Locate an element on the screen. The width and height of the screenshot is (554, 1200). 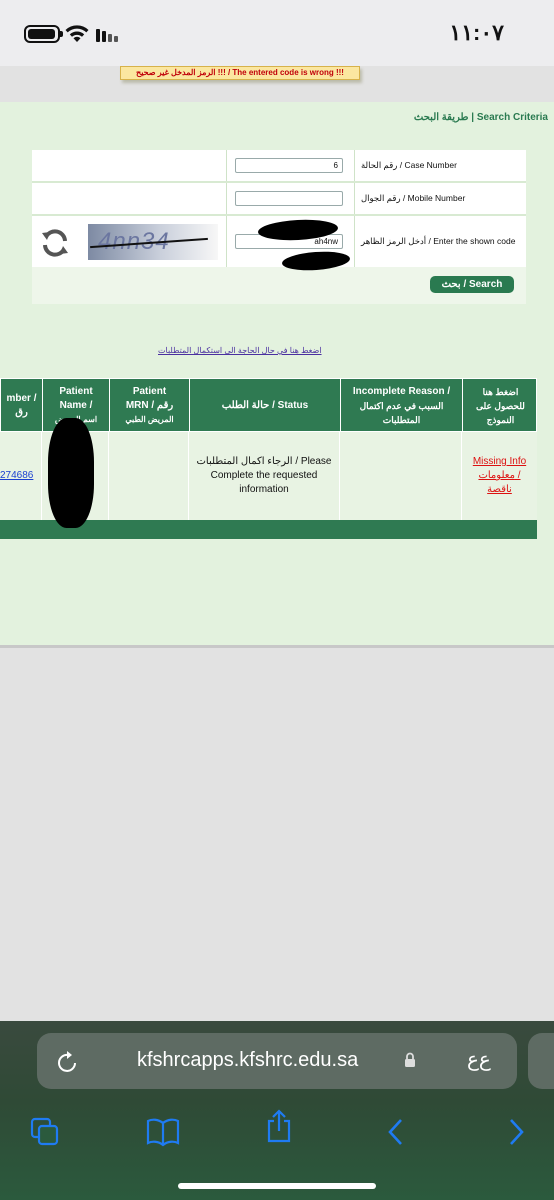
col-status: حالة الطلب / Status is located at coordinates (264, 406).